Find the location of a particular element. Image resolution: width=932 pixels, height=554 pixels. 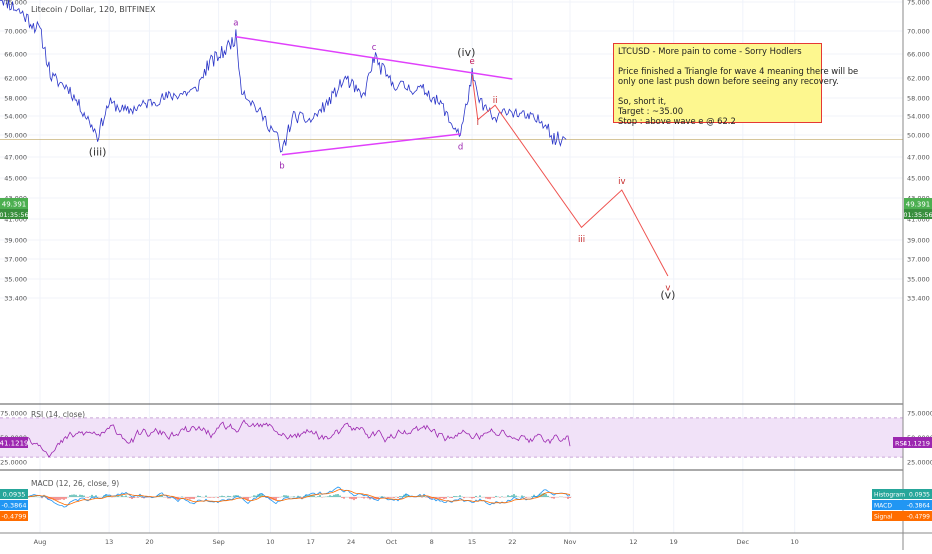

wave-label: c is located at coordinates (374, 48).